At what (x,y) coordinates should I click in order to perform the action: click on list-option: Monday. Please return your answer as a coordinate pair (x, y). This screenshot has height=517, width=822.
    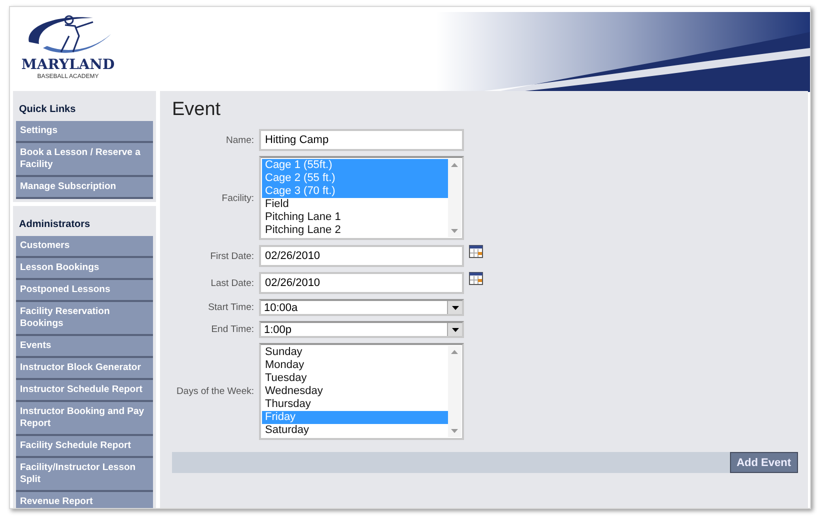
    Looking at the image, I should click on (355, 365).